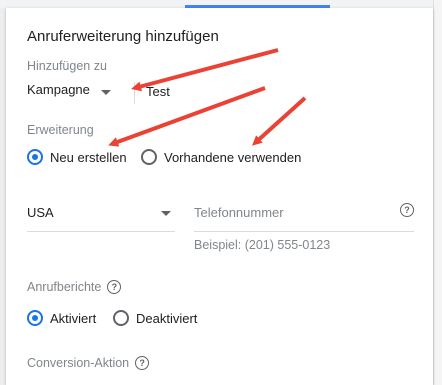 Image resolution: width=442 pixels, height=385 pixels. I want to click on phone-placeholder: Telefonnummer, so click(239, 212).